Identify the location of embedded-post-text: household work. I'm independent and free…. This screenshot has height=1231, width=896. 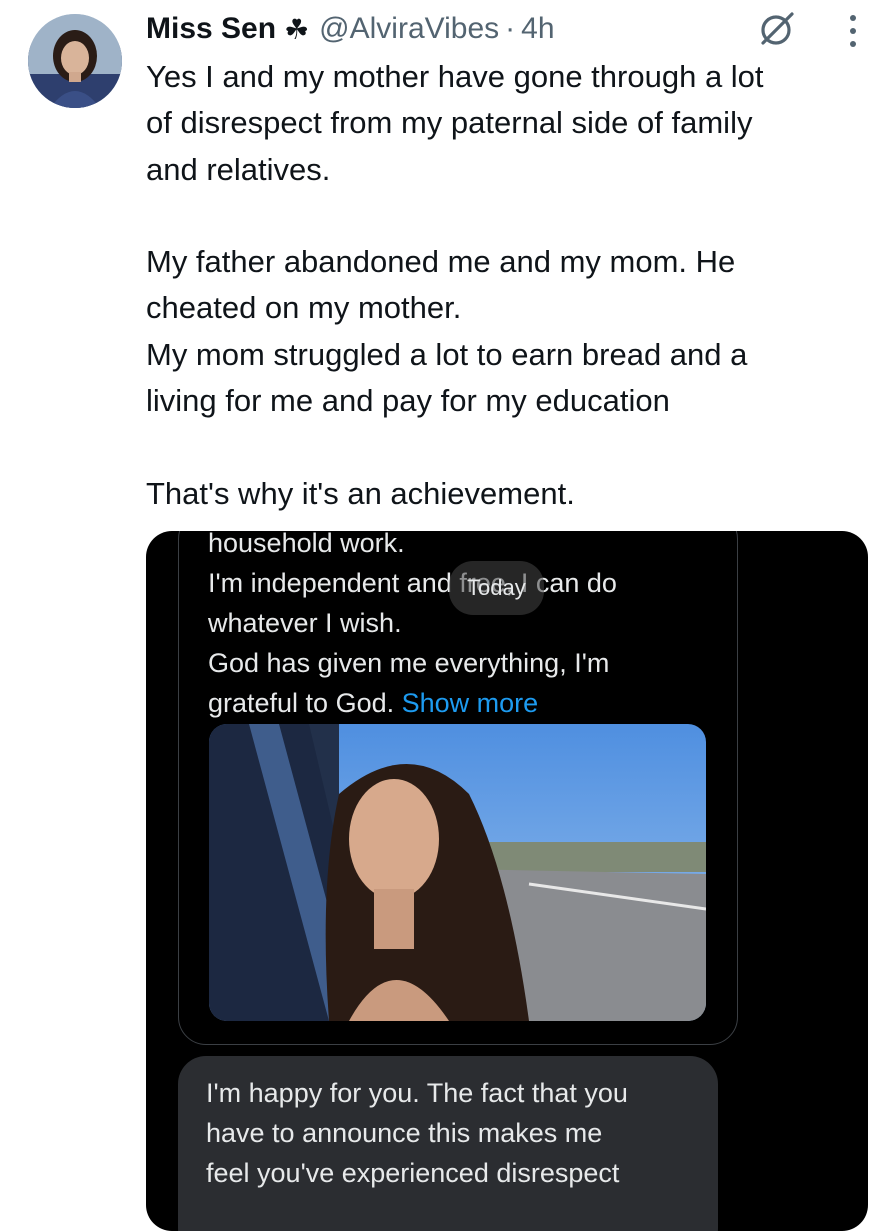
(458, 627).